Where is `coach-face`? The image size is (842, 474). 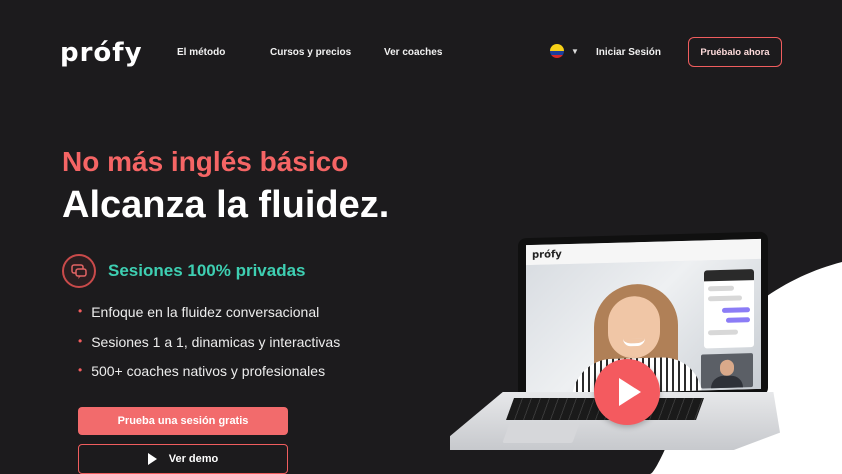 coach-face is located at coordinates (634, 327).